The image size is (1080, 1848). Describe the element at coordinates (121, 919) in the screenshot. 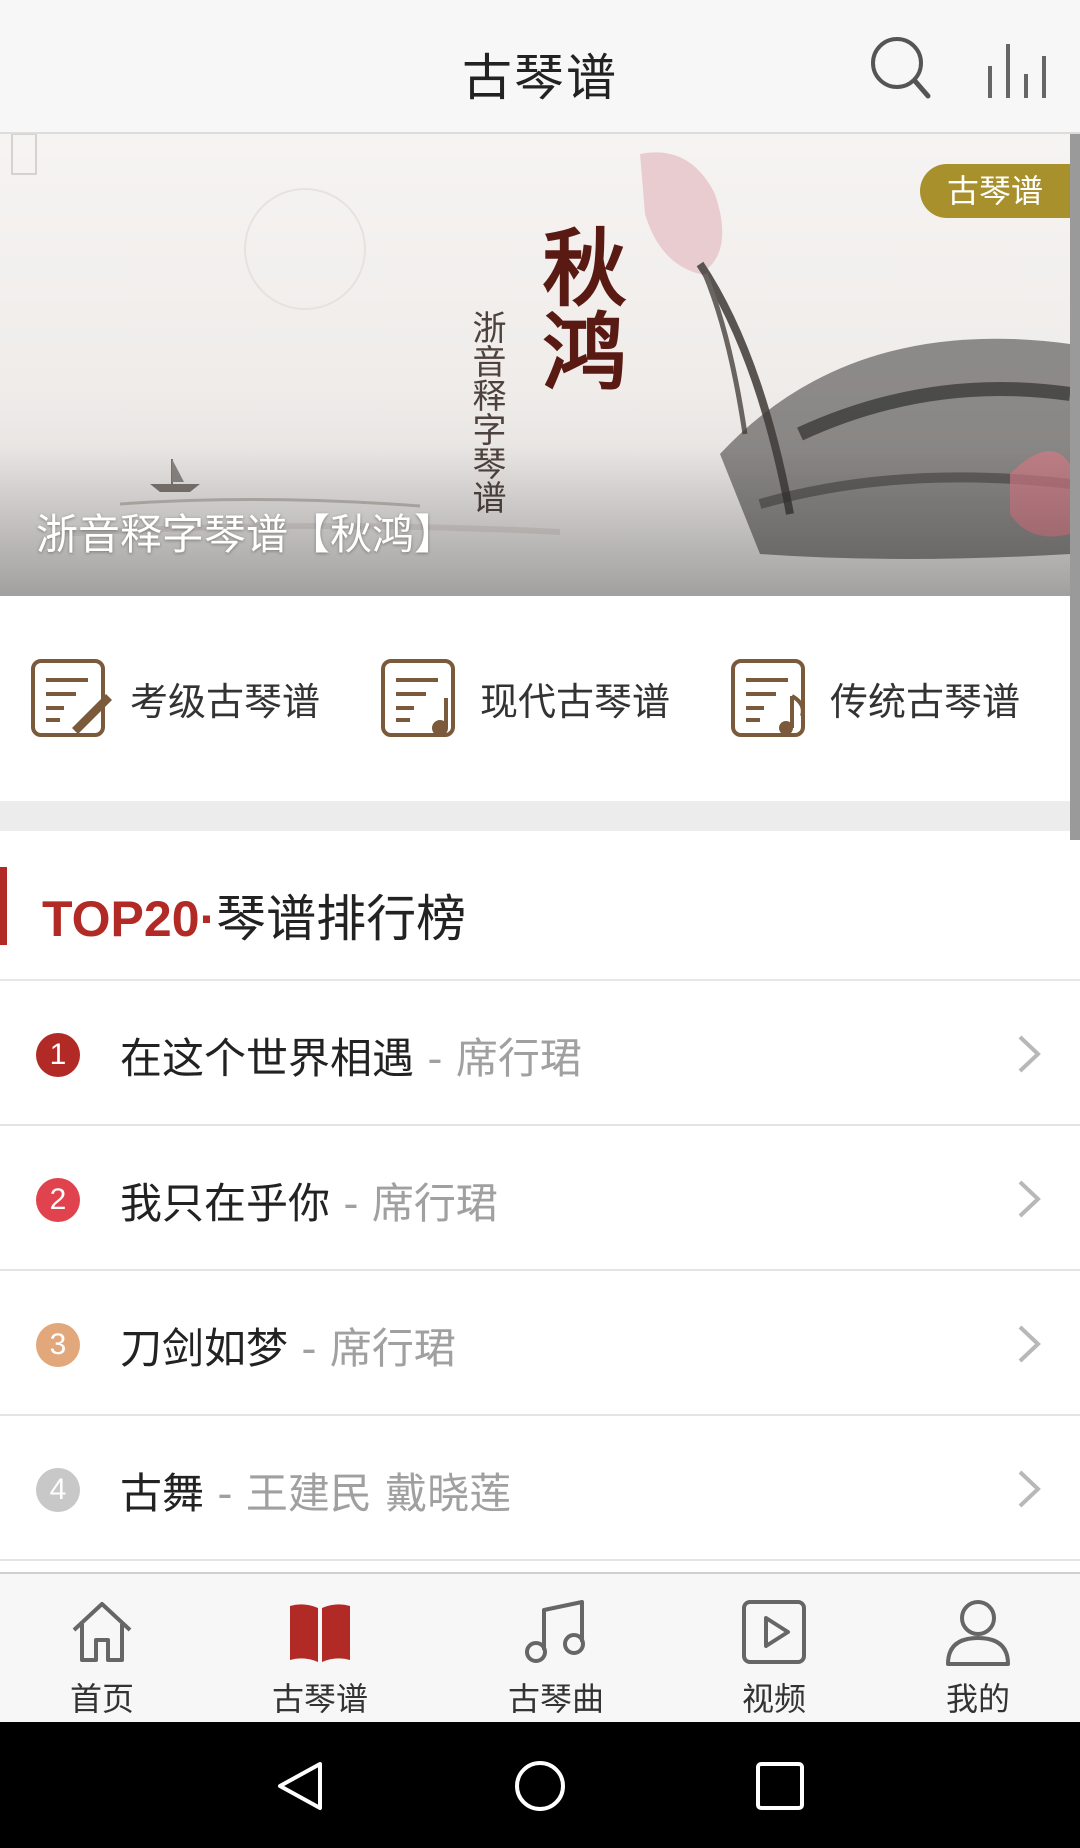

I see `ranking-title-top: TOP20` at that location.